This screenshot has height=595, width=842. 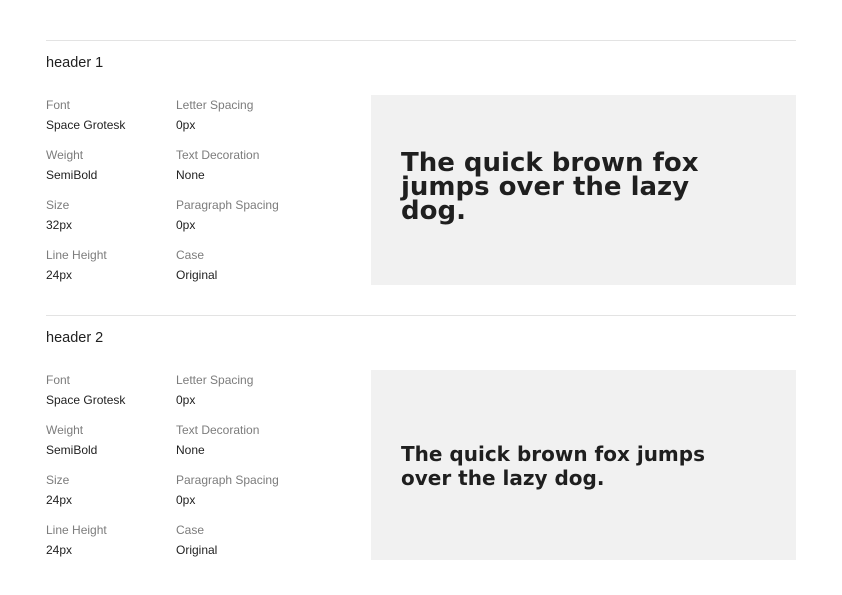 I want to click on style-name: header 2, so click(x=75, y=338).